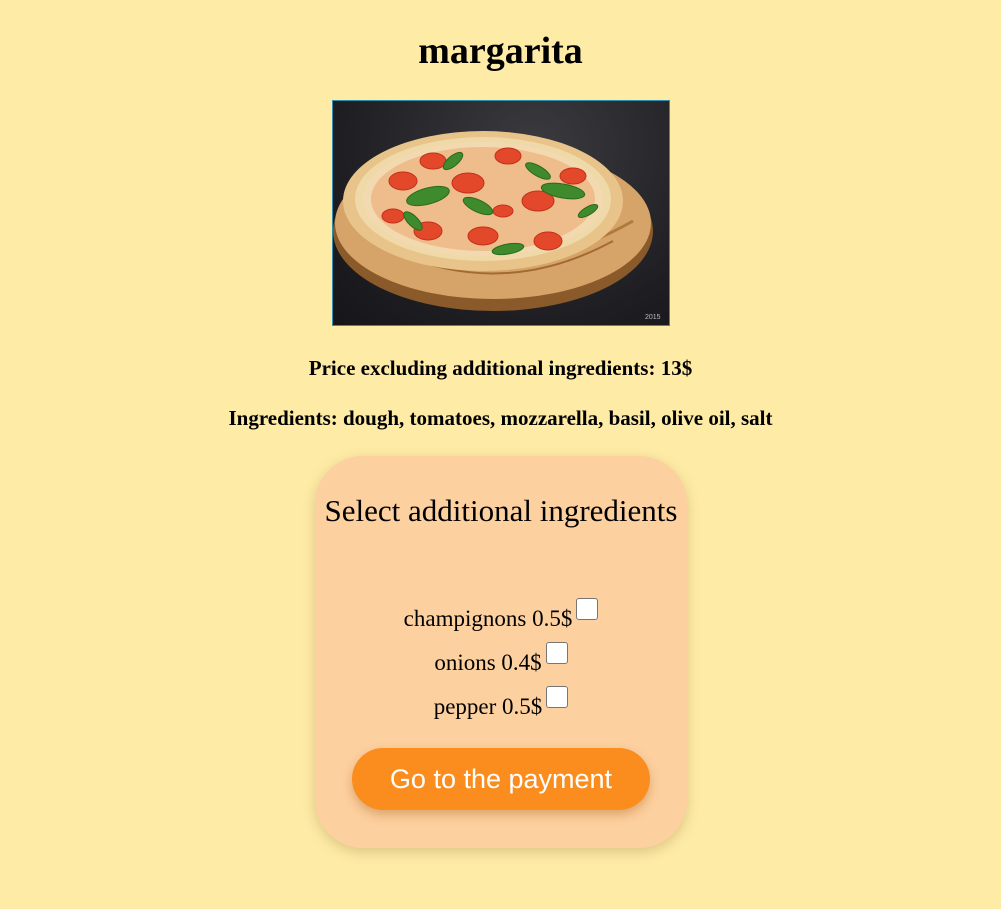 Image resolution: width=1001 pixels, height=909 pixels. I want to click on extras-heading: Select additional ingredients, so click(501, 510).